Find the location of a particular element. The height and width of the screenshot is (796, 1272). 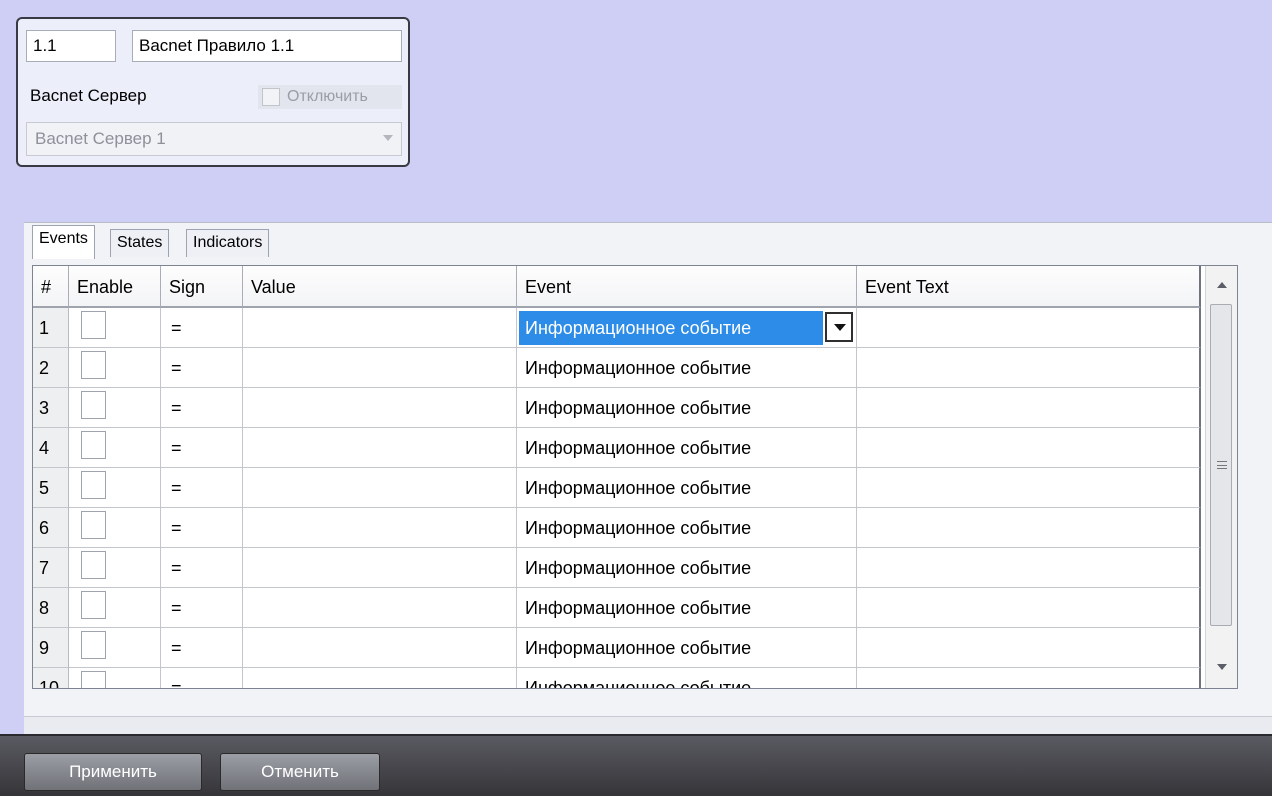

chevron-down-icon is located at coordinates (388, 138).